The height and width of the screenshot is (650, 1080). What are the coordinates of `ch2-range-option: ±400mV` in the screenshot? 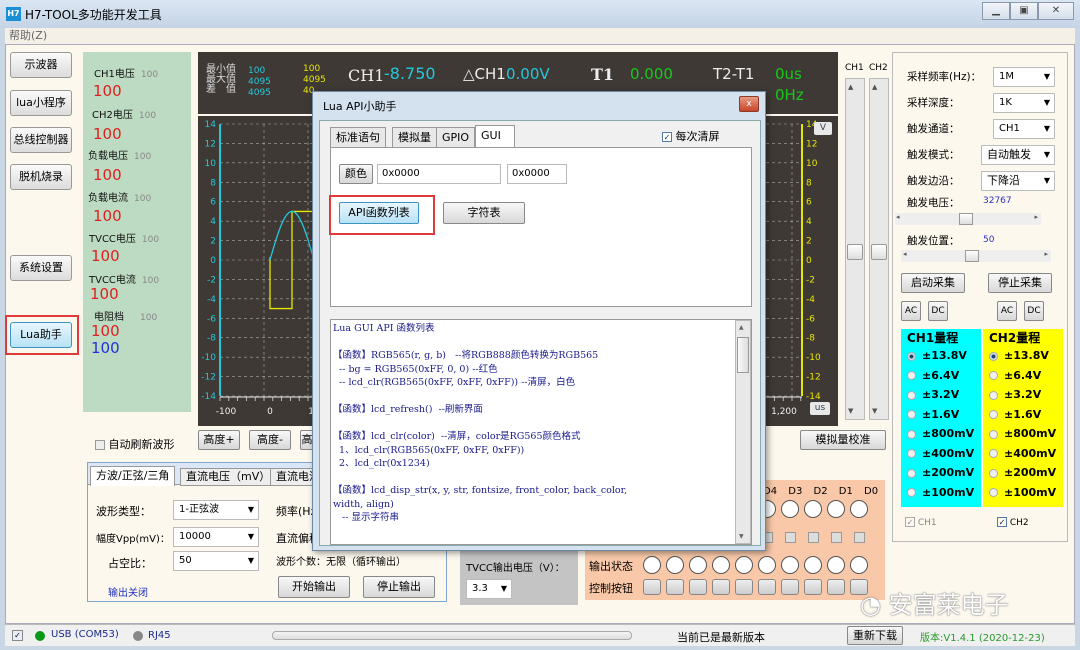 It's located at (1023, 454).